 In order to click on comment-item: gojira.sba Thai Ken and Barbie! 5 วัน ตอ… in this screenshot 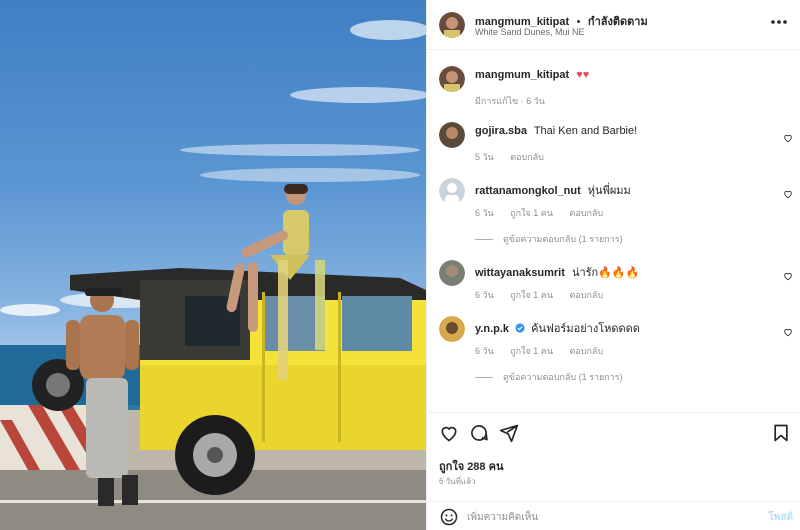, I will do `click(613, 142)`.